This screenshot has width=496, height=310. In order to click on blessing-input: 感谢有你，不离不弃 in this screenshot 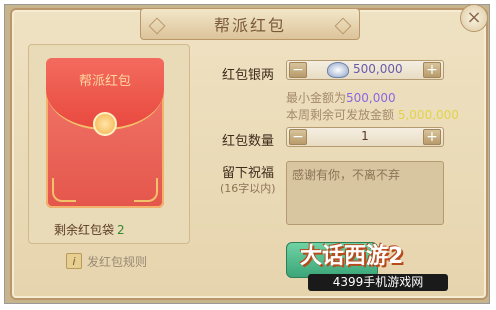, I will do `click(365, 193)`.